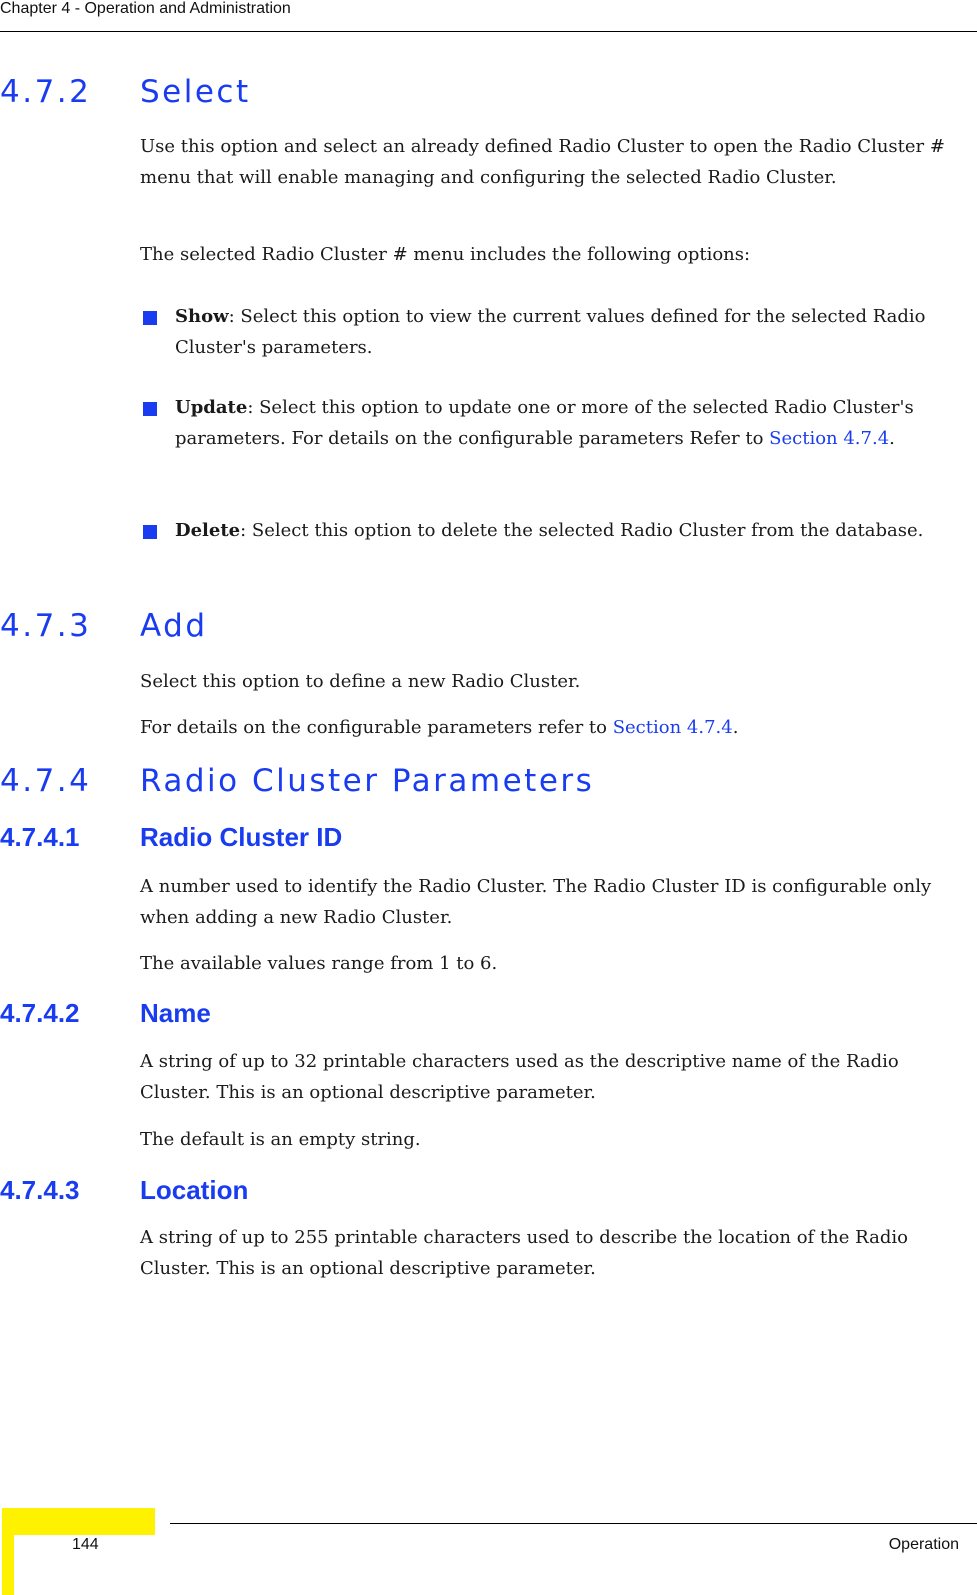 The image size is (977, 1595). Describe the element at coordinates (85, 1544) in the screenshot. I see `page-number: 144` at that location.